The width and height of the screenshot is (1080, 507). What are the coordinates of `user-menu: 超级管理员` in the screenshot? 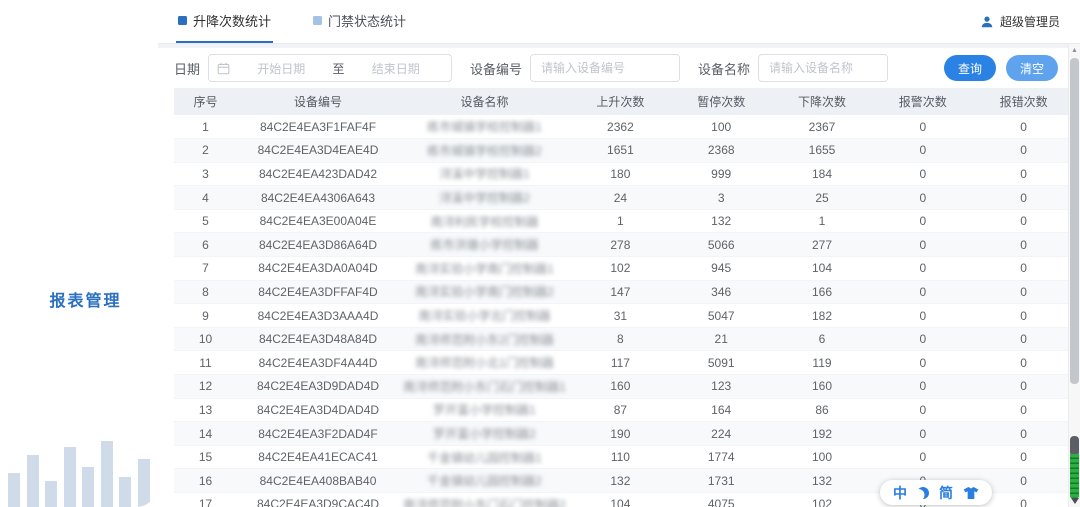 It's located at (1020, 21).